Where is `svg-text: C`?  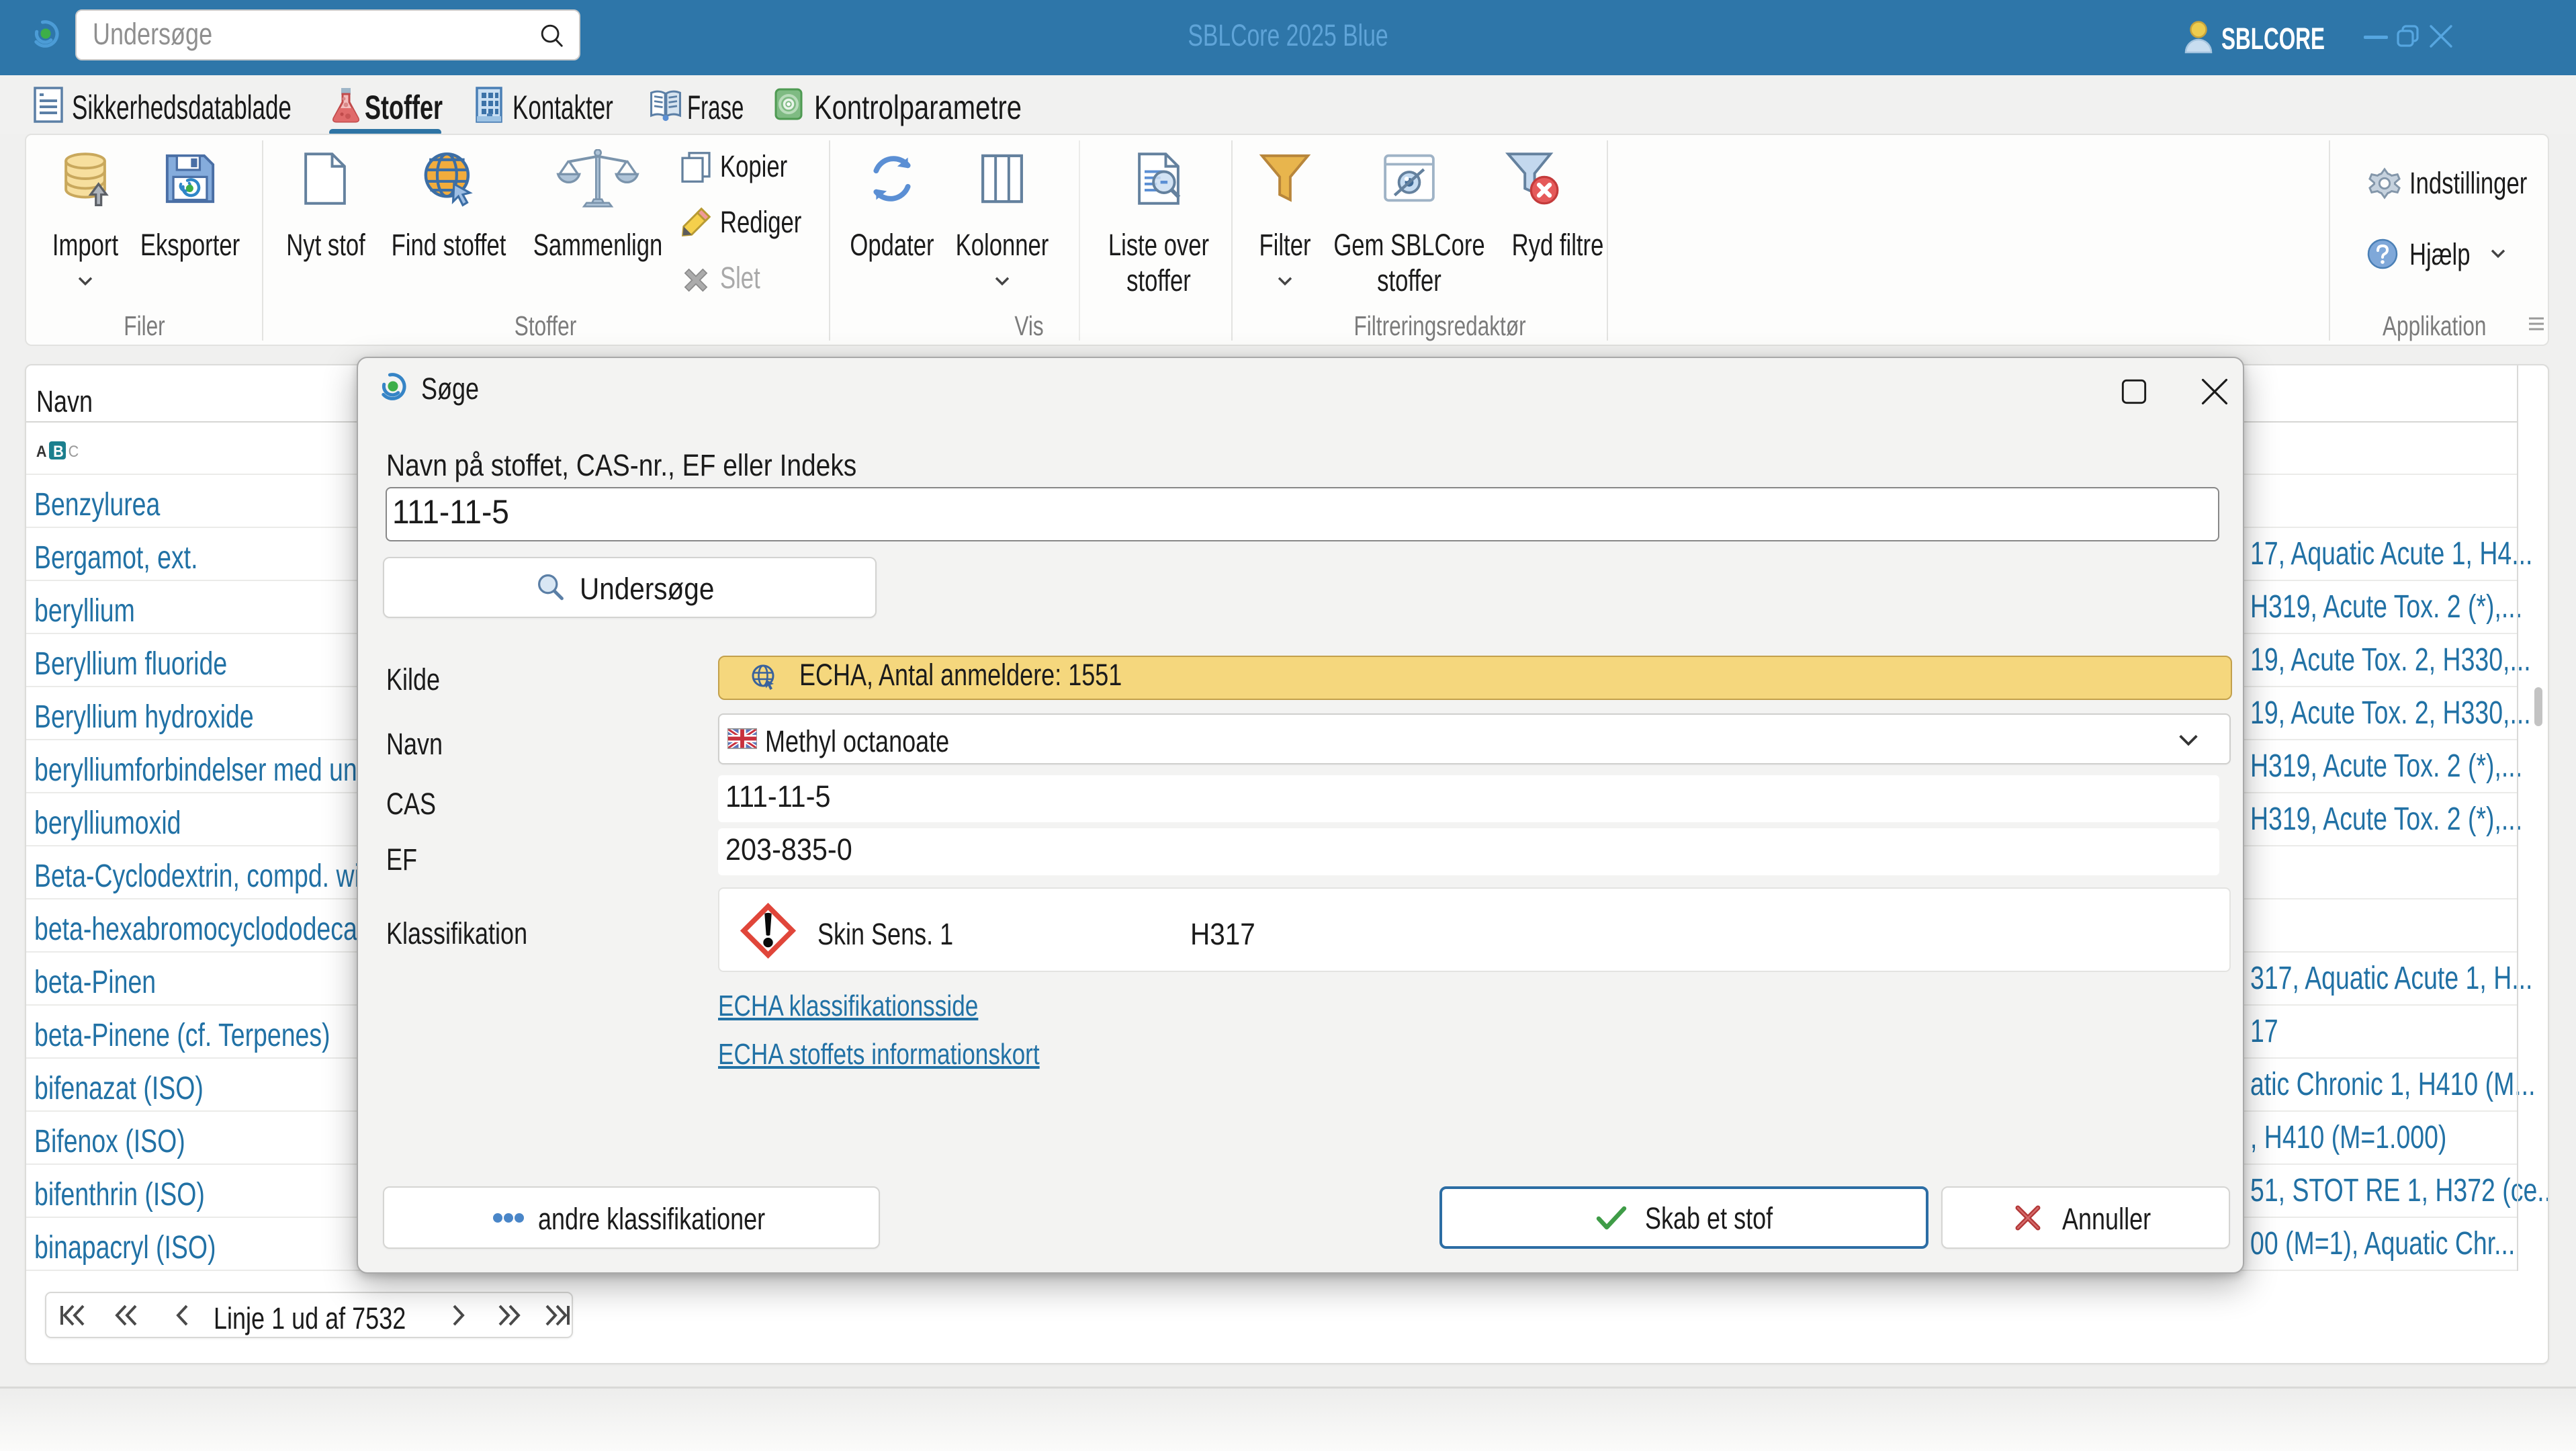 svg-text: C is located at coordinates (74, 451).